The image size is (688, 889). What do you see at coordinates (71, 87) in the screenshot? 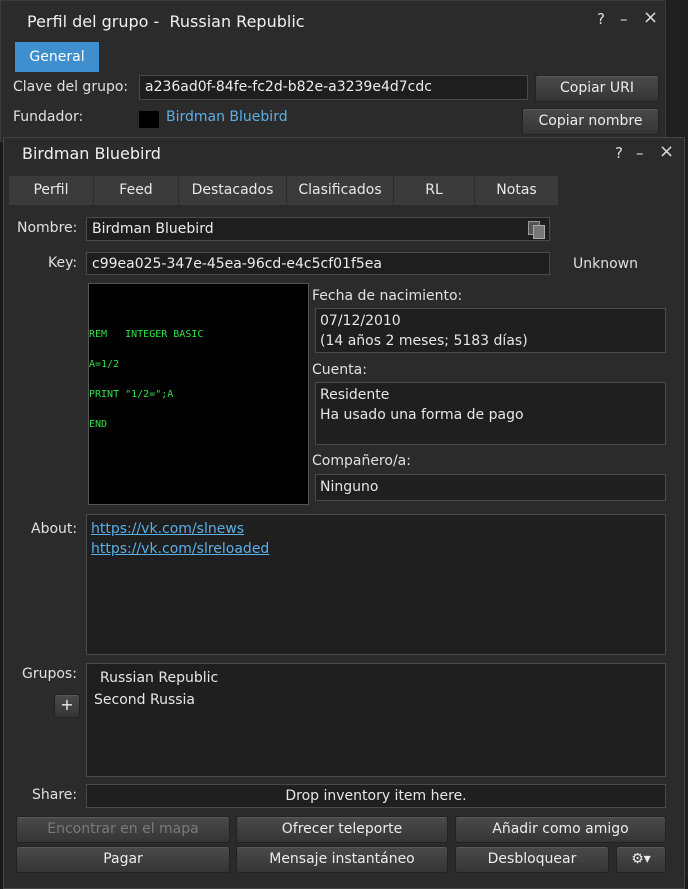
I see `group-key-label: Clave del grupo:` at bounding box center [71, 87].